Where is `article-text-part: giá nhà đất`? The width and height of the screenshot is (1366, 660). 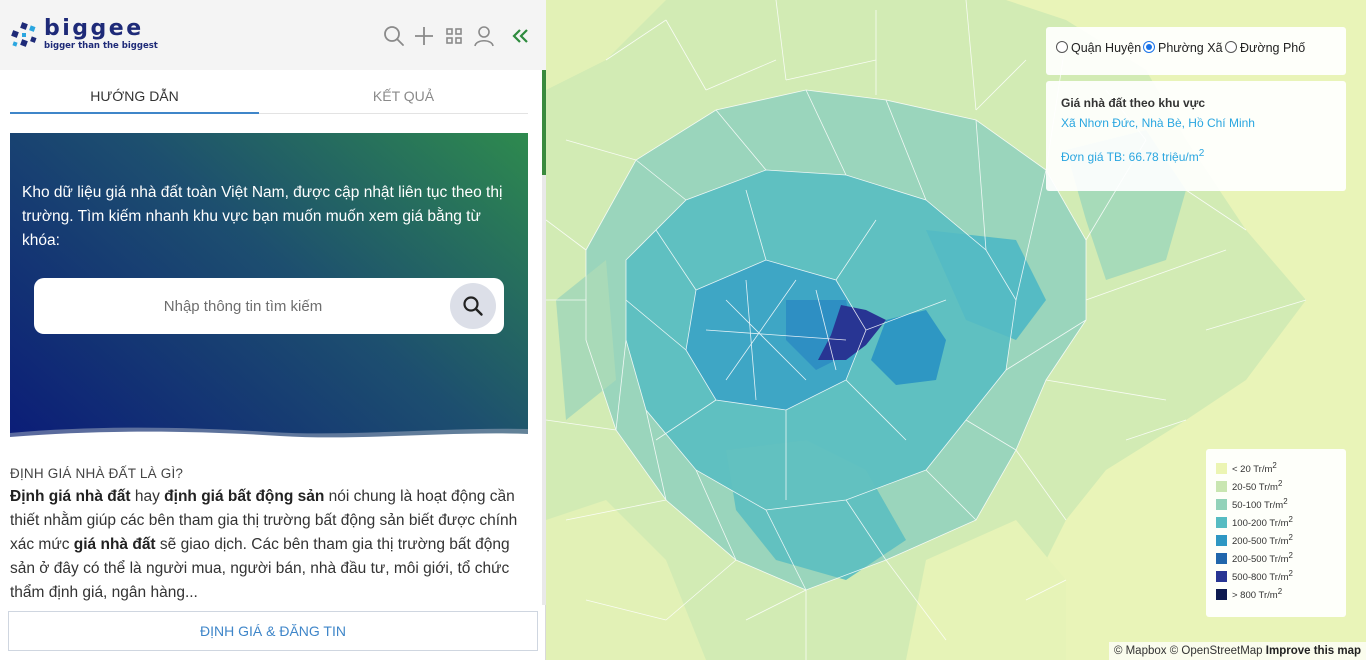
article-text-part: giá nhà đất is located at coordinates (114, 544).